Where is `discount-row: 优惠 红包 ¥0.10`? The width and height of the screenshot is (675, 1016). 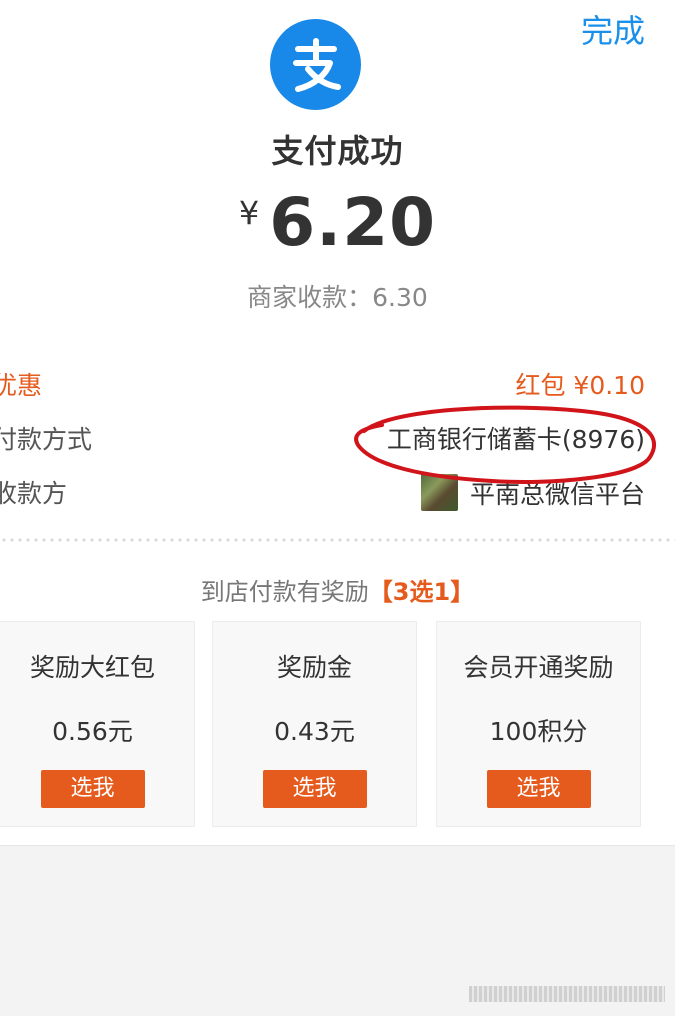 discount-row: 优惠 红包 ¥0.10 is located at coordinates (337, 382).